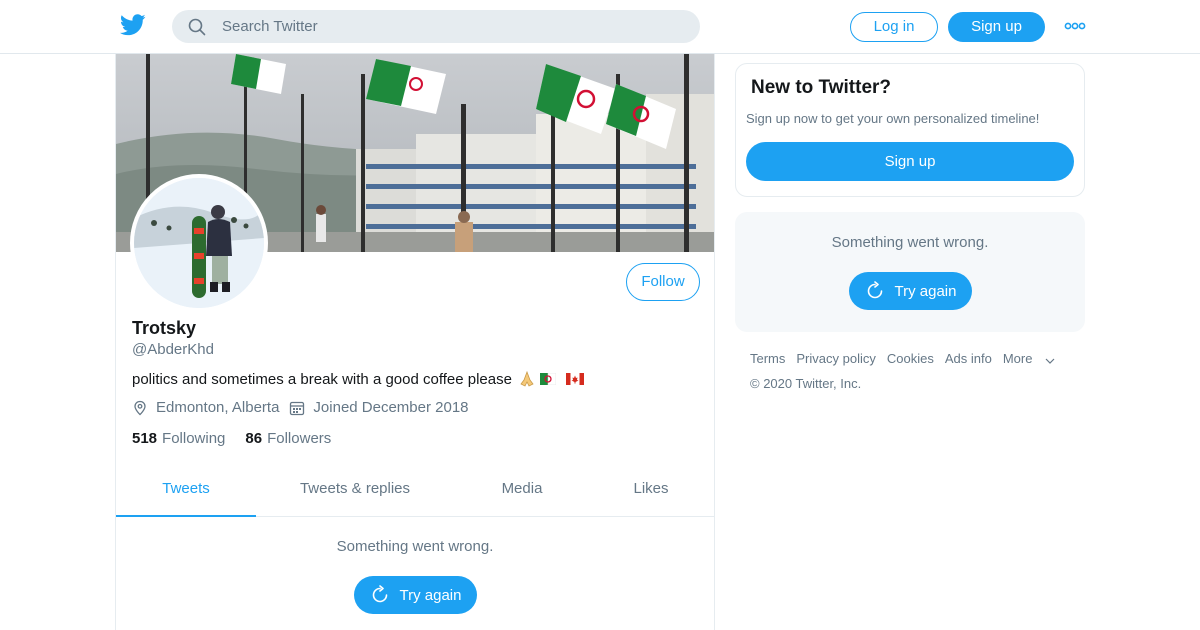 The width and height of the screenshot is (1200, 630). I want to click on search-input, so click(452, 26).